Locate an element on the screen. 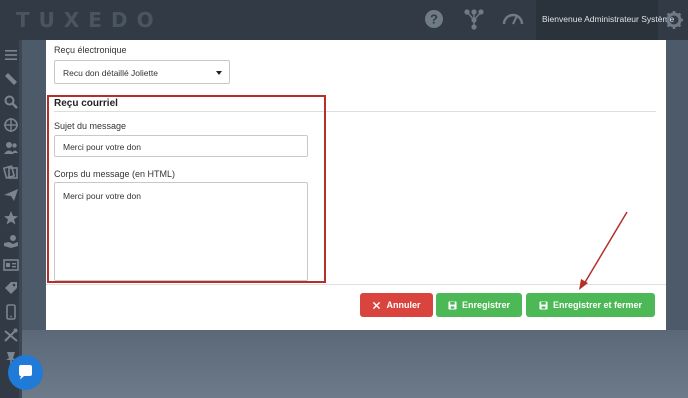  menu-icon is located at coordinates (11, 55).